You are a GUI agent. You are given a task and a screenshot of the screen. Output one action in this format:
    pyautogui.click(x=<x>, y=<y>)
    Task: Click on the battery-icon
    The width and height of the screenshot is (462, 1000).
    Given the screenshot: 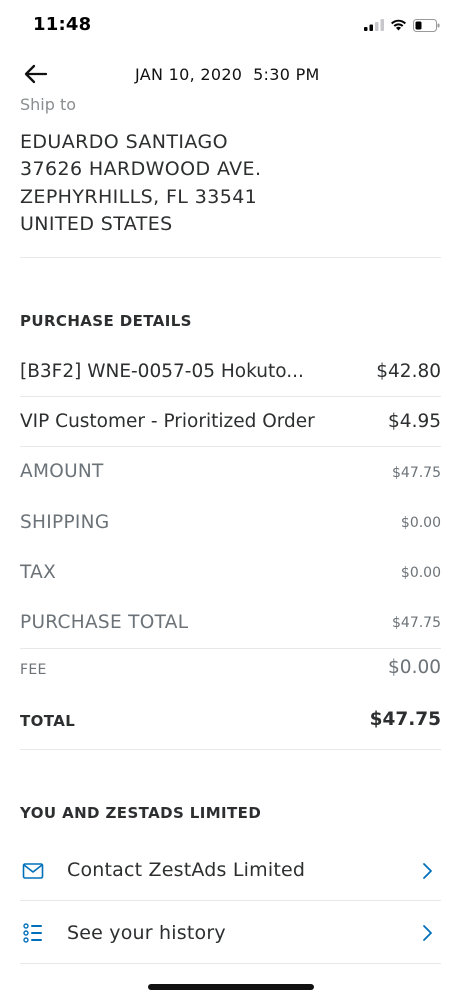 What is the action you would take?
    pyautogui.click(x=426, y=25)
    